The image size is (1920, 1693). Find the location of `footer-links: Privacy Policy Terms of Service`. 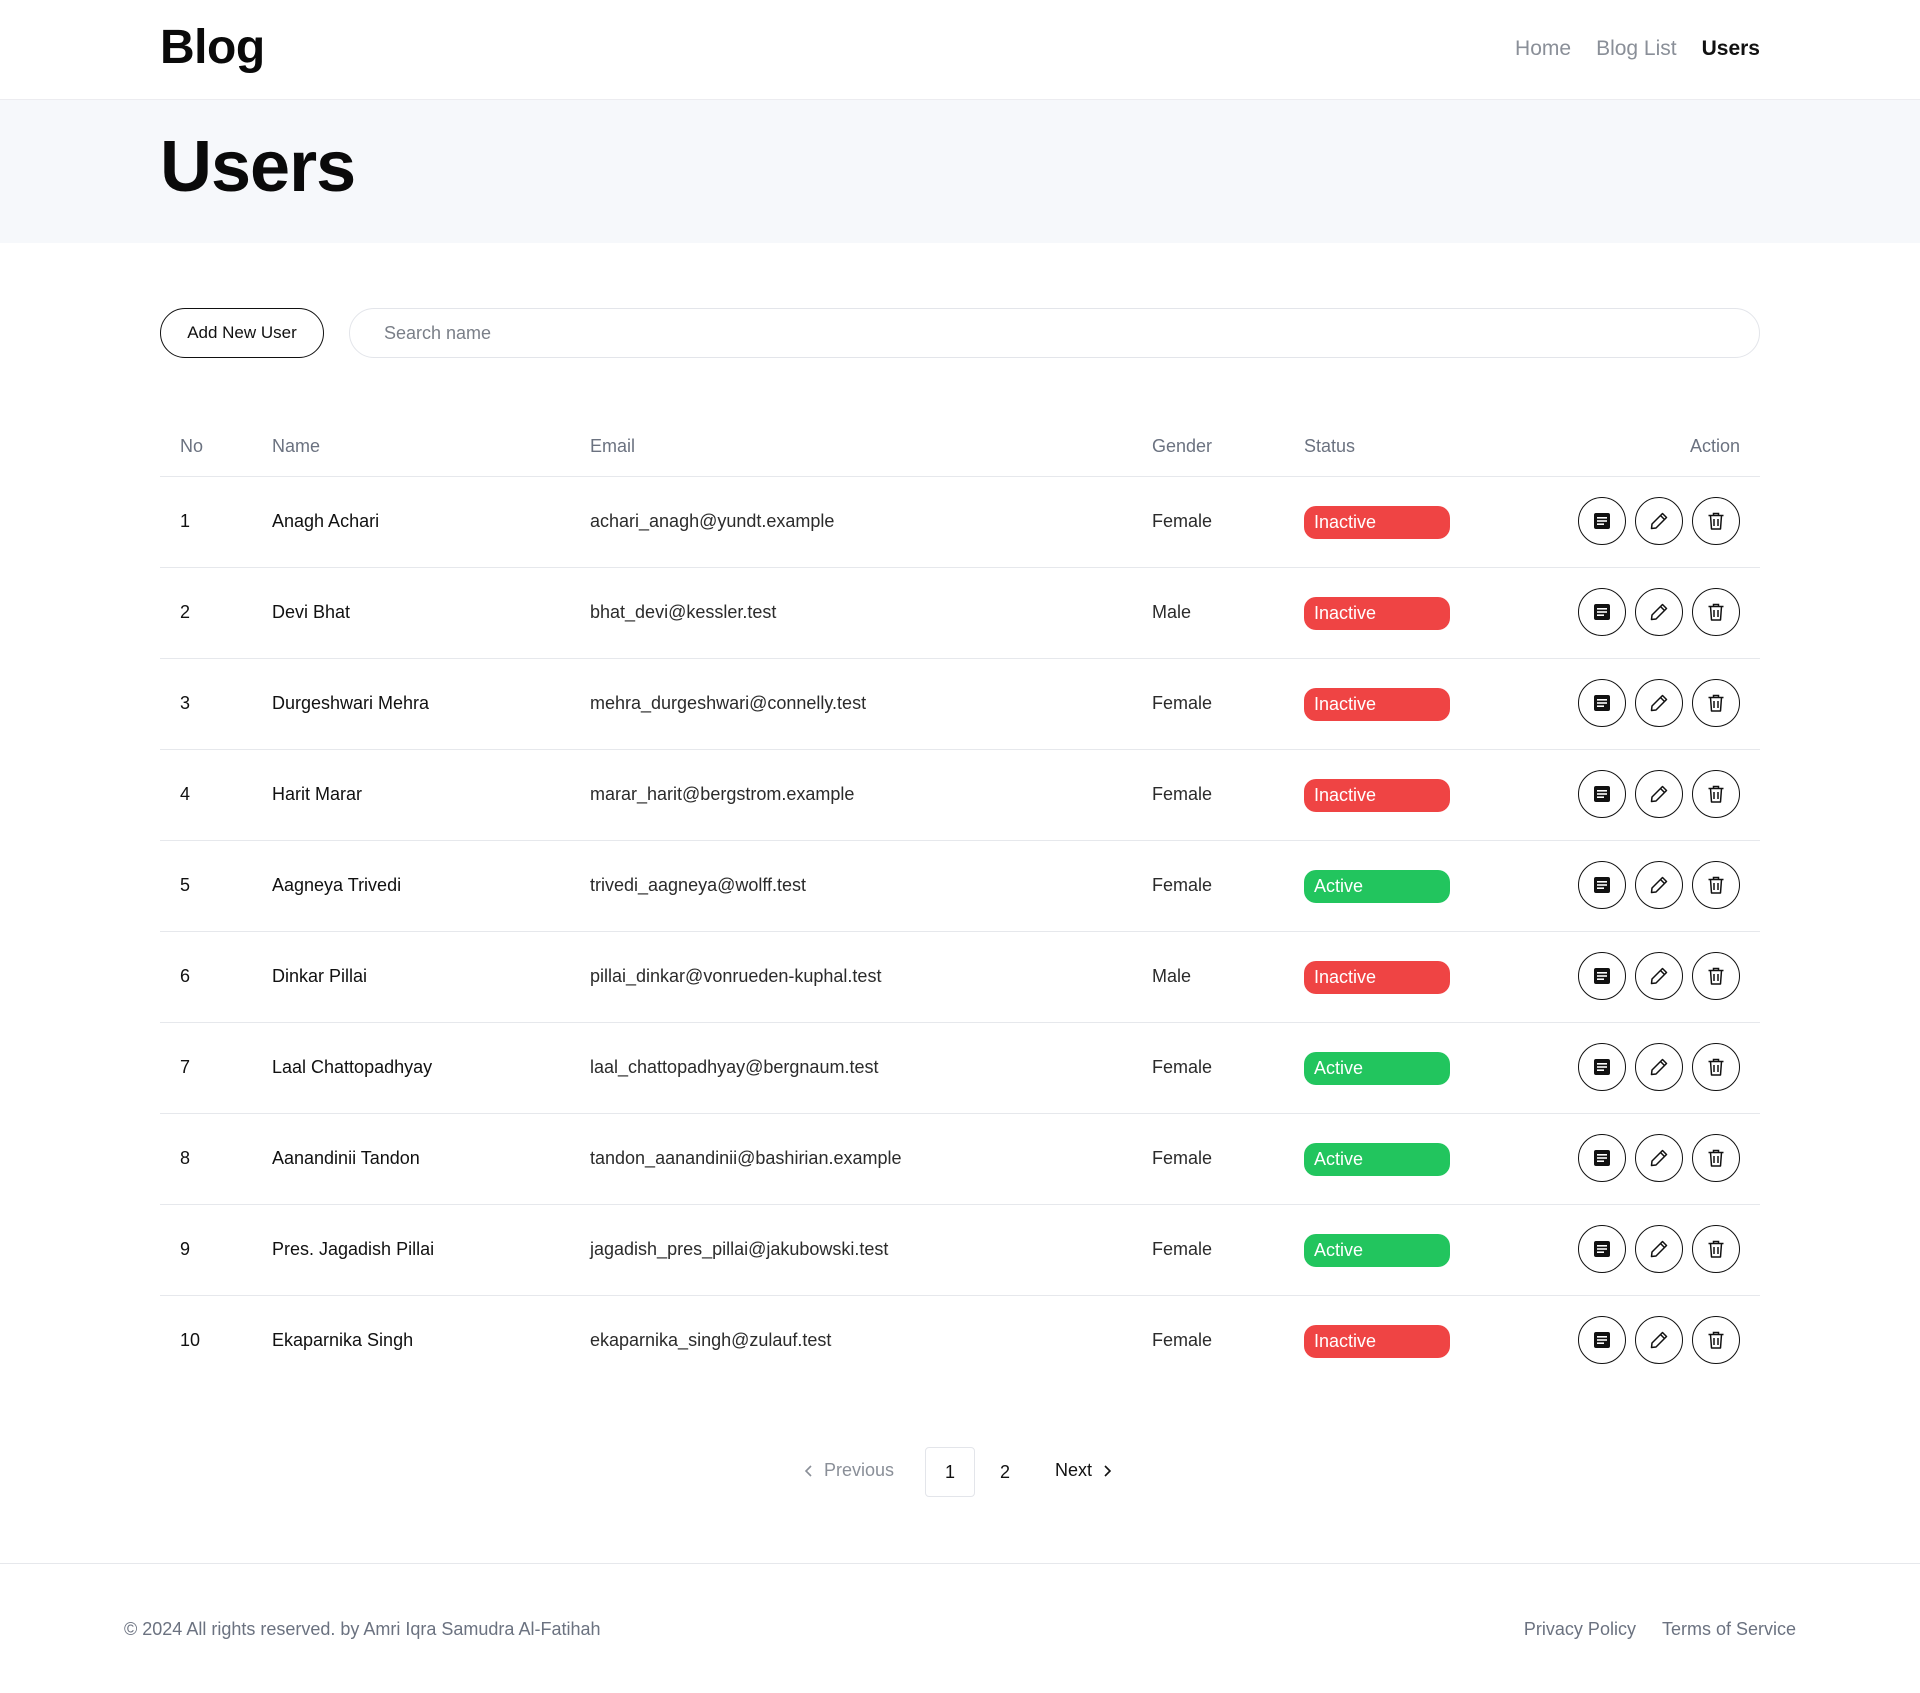

footer-links: Privacy Policy Terms of Service is located at coordinates (1660, 1629).